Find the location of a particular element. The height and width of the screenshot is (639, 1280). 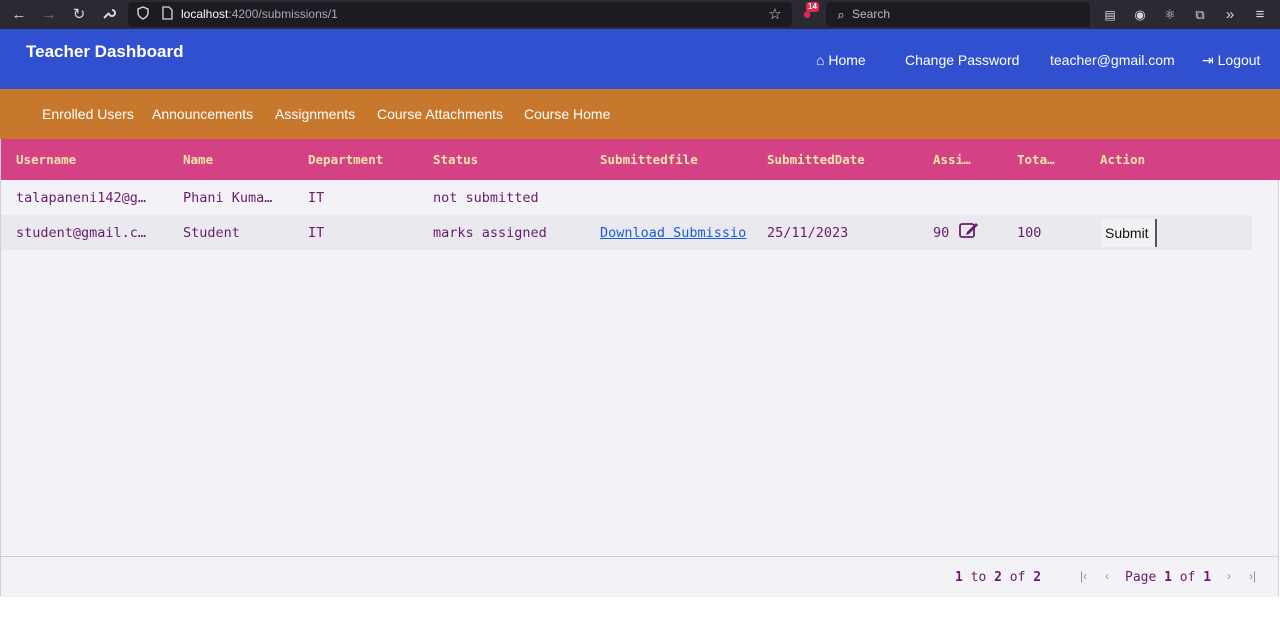

url-text: localhost:4200/submissions/1 is located at coordinates (259, 14).